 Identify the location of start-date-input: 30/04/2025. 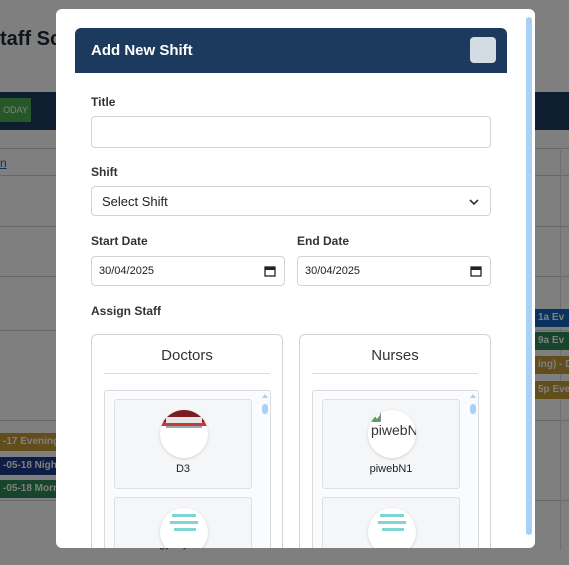
(188, 271).